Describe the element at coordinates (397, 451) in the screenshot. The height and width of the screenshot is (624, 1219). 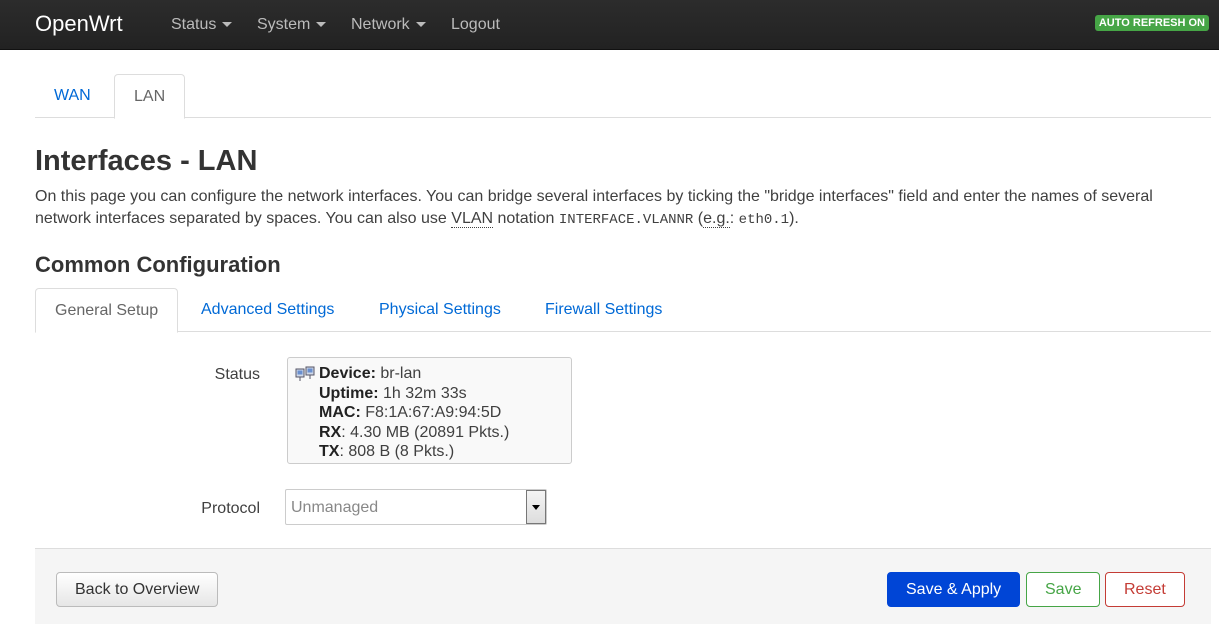
I see `tx-value: : 808 B (8 Pkts.)` at that location.